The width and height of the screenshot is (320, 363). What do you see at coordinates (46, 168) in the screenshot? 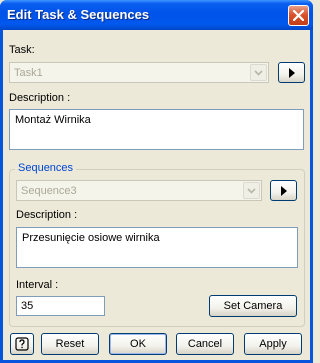
I see `sequences-group-label: Sequences` at bounding box center [46, 168].